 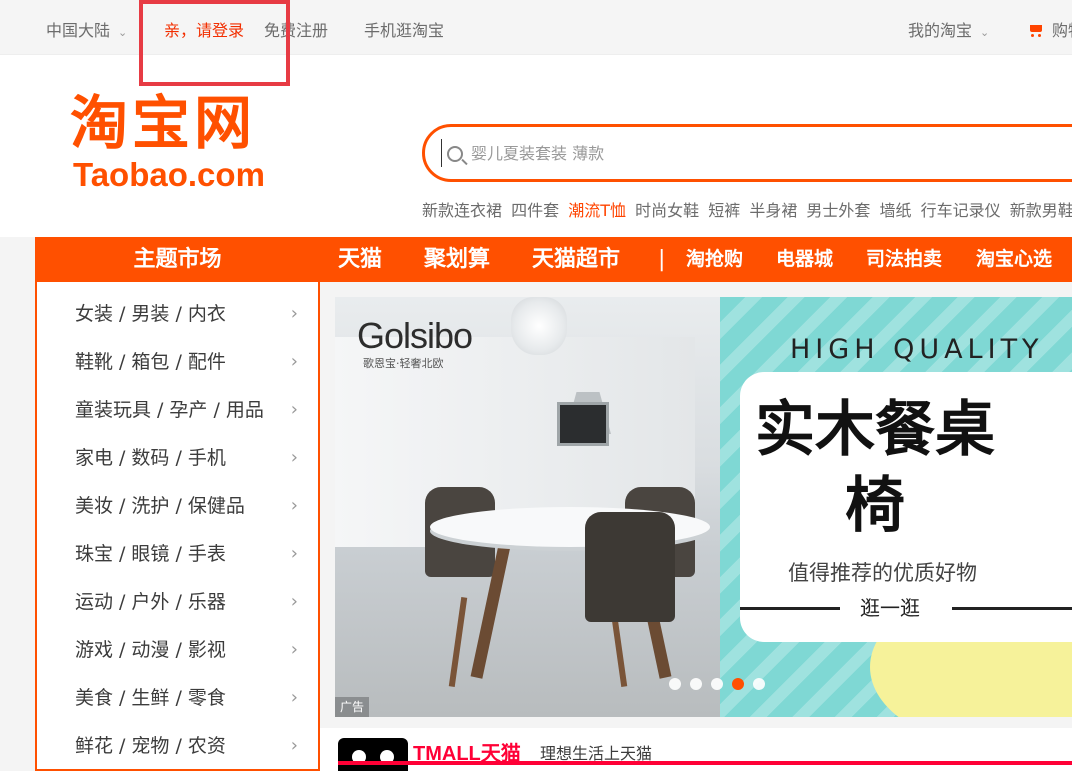 I want to click on brand-tagline: 歌恩宝·轻奢北欧, so click(x=403, y=363).